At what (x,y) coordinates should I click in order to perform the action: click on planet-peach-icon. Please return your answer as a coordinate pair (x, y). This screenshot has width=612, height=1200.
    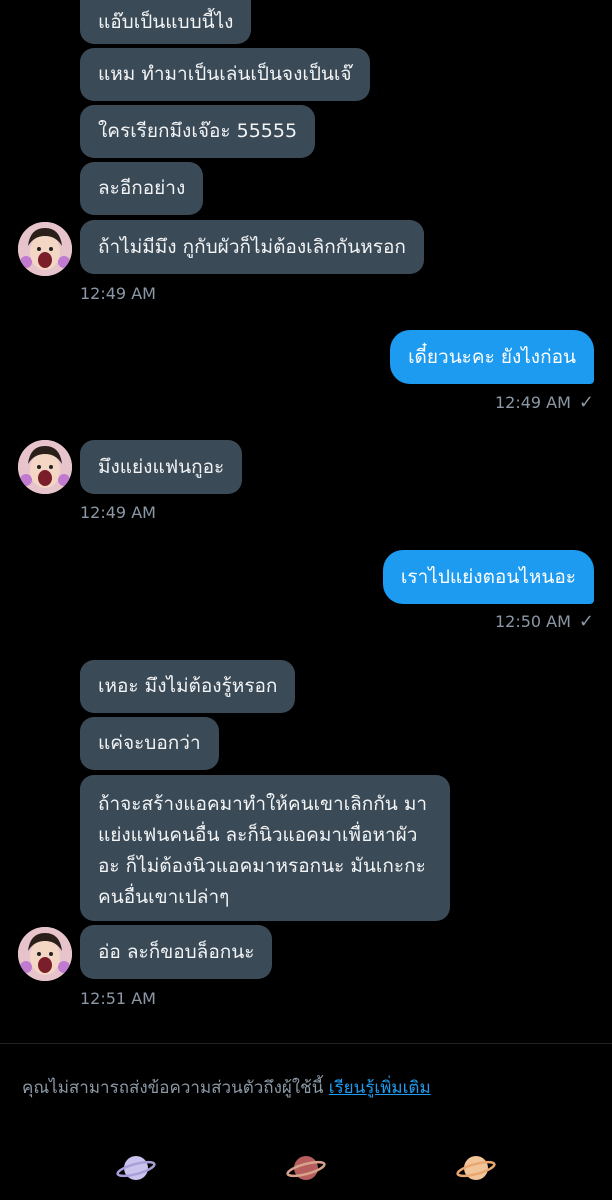
    Looking at the image, I should click on (476, 1168).